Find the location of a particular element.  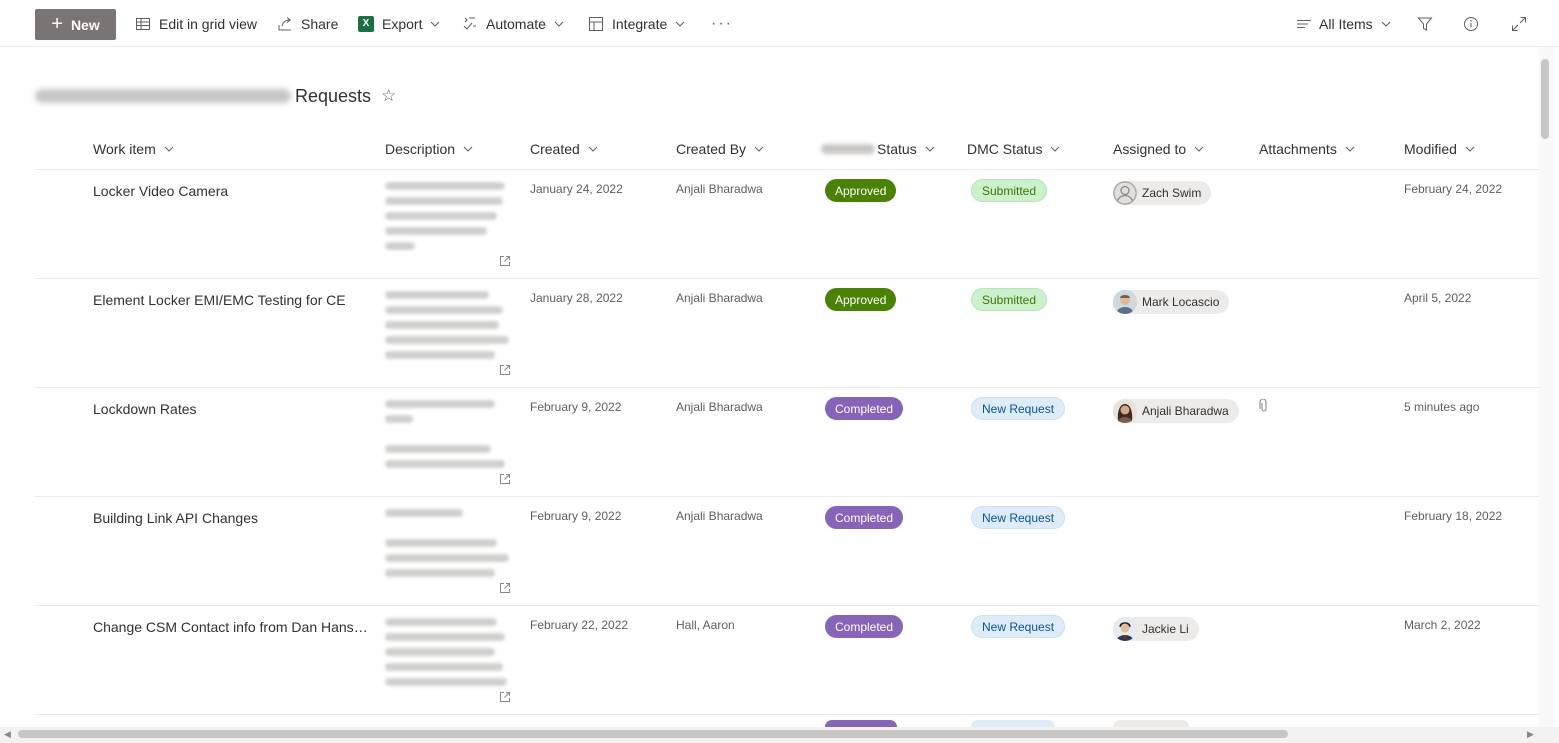

scroll-left-icon: ◀ is located at coordinates (7, 734).